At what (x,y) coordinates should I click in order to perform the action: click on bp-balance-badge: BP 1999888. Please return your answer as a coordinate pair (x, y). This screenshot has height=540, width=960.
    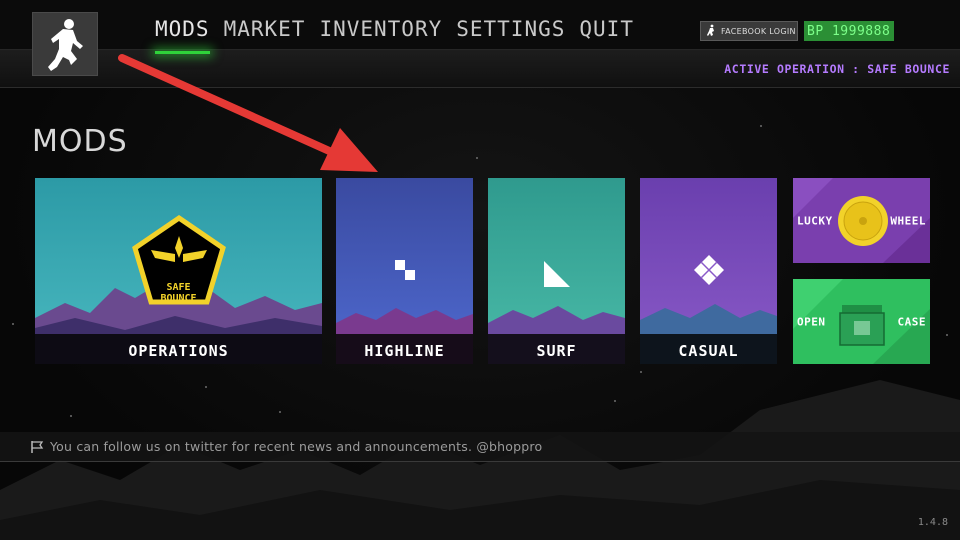
    Looking at the image, I should click on (849, 31).